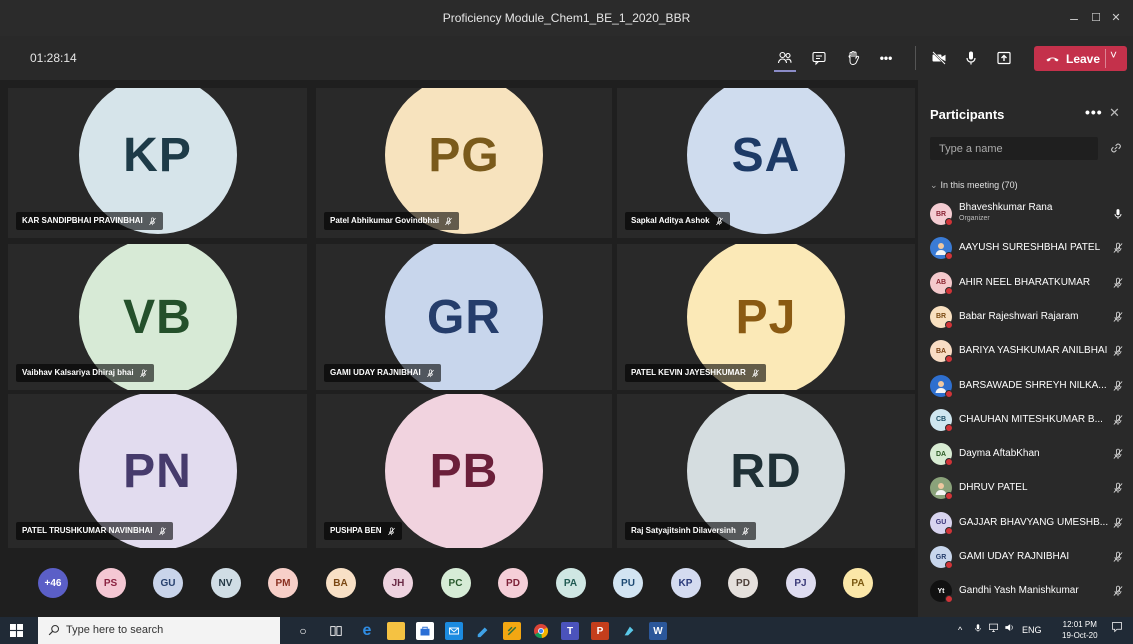  I want to click on overflow-participant-avatar: GU, so click(168, 583).